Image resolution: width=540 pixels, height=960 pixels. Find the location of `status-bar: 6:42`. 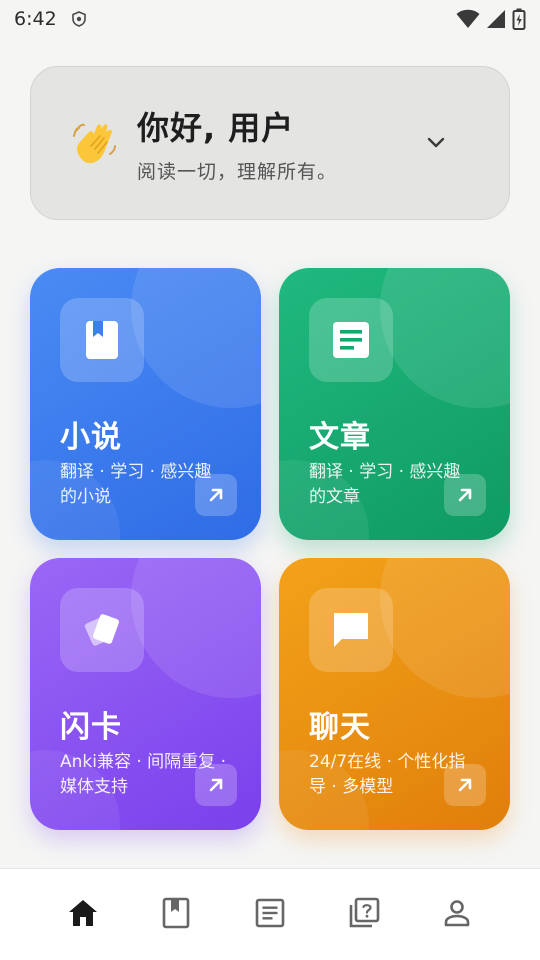

status-bar: 6:42 is located at coordinates (270, 19).